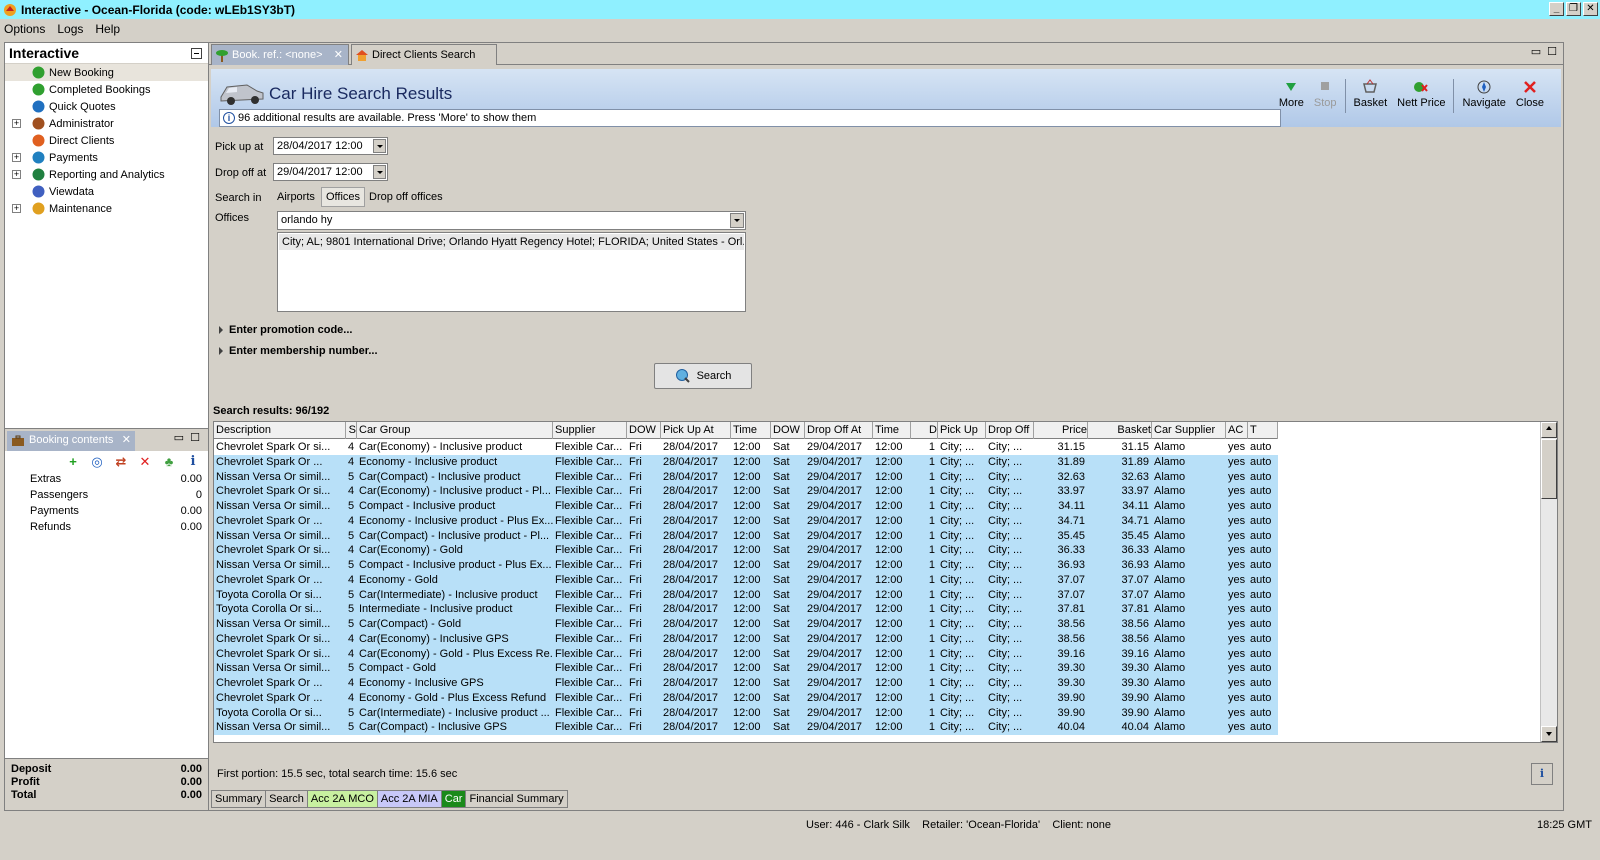 This screenshot has width=1600, height=860. Describe the element at coordinates (1552, 51) in the screenshot. I see `maximize-document-icon: ☐` at that location.